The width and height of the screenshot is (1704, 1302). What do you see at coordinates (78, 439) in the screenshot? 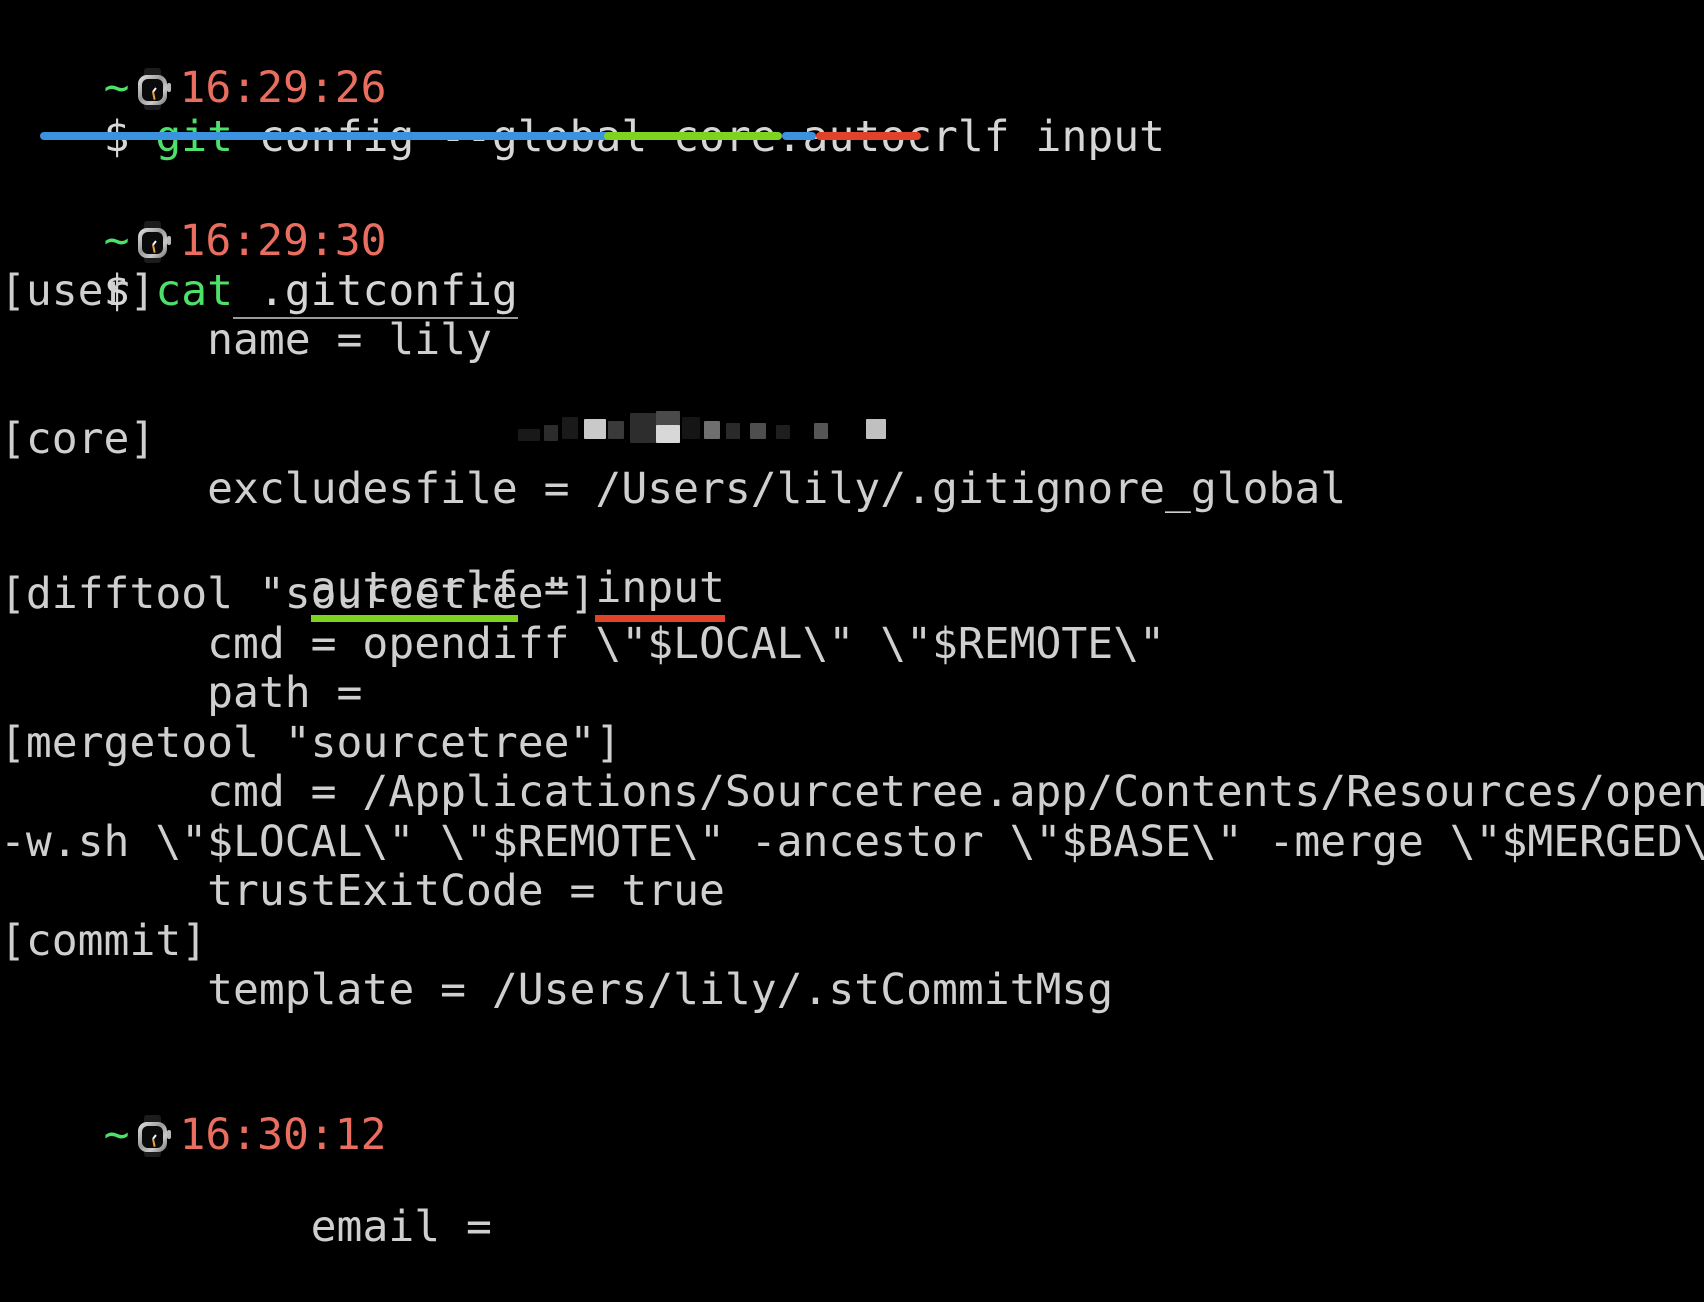
I see `output-core-section: [core]` at bounding box center [78, 439].